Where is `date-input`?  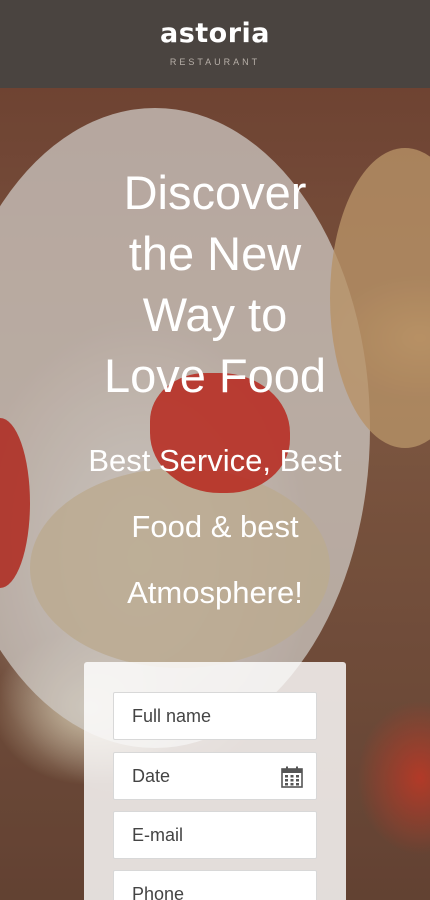
date-input is located at coordinates (198, 776).